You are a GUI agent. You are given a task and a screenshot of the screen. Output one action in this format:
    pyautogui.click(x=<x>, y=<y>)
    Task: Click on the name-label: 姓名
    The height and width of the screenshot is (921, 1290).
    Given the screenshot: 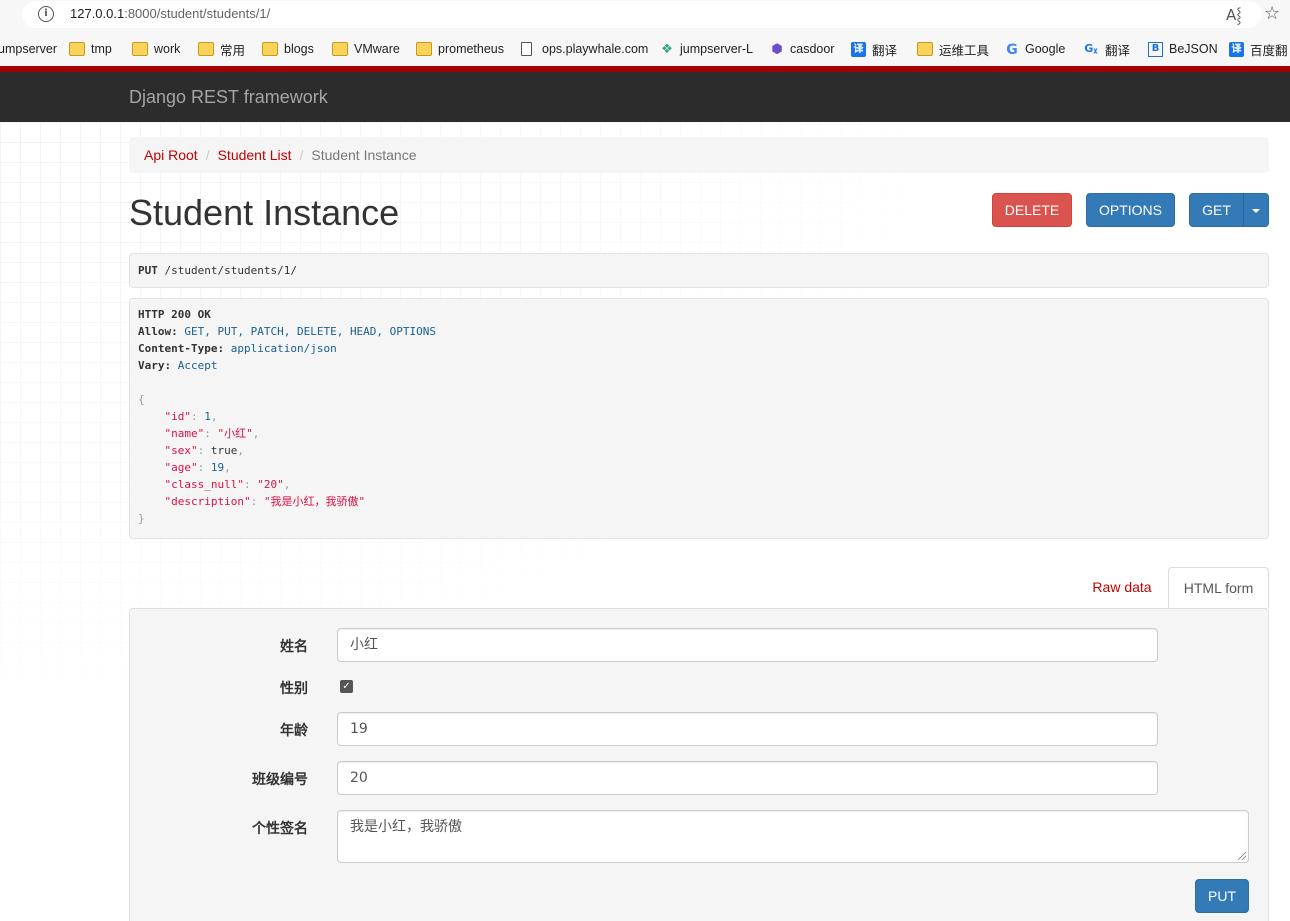 What is the action you would take?
    pyautogui.click(x=294, y=647)
    